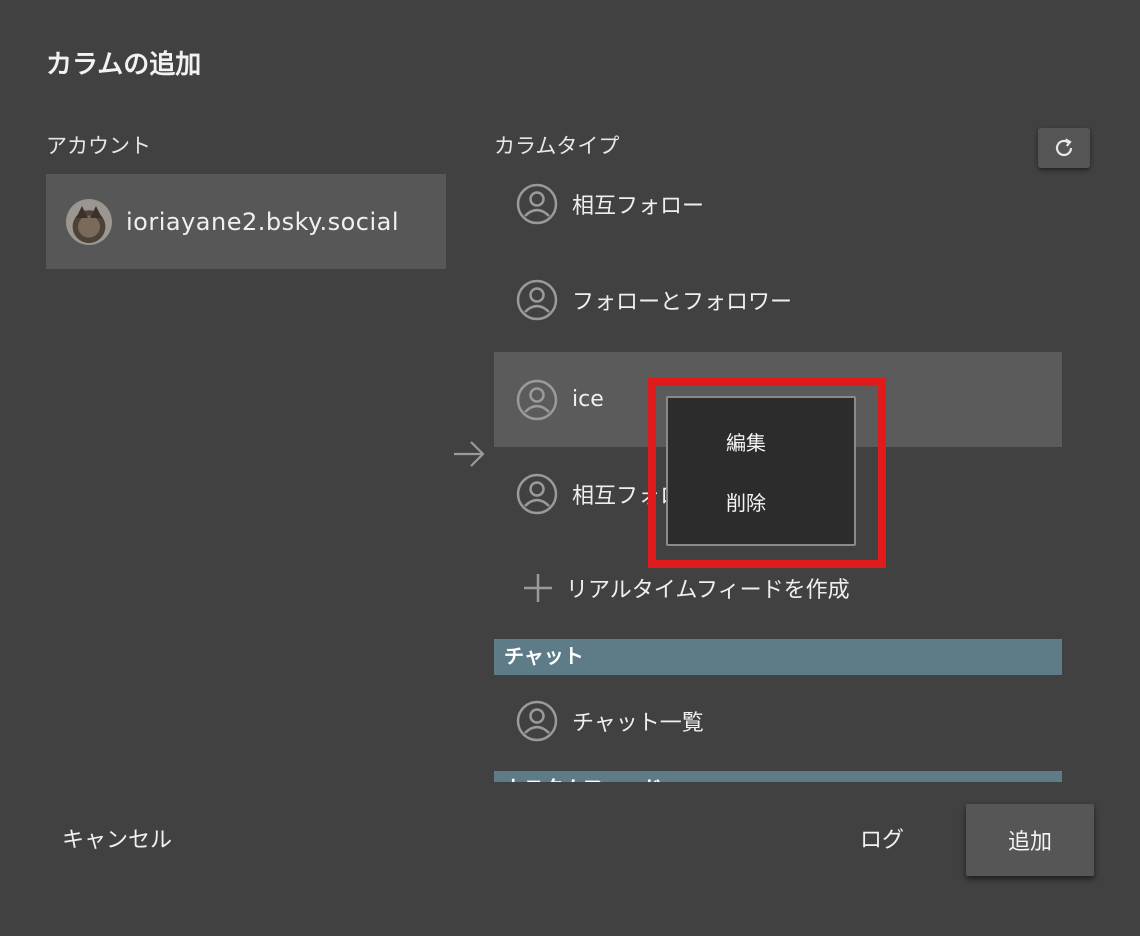  I want to click on account-section-label: アカウント, so click(98, 146).